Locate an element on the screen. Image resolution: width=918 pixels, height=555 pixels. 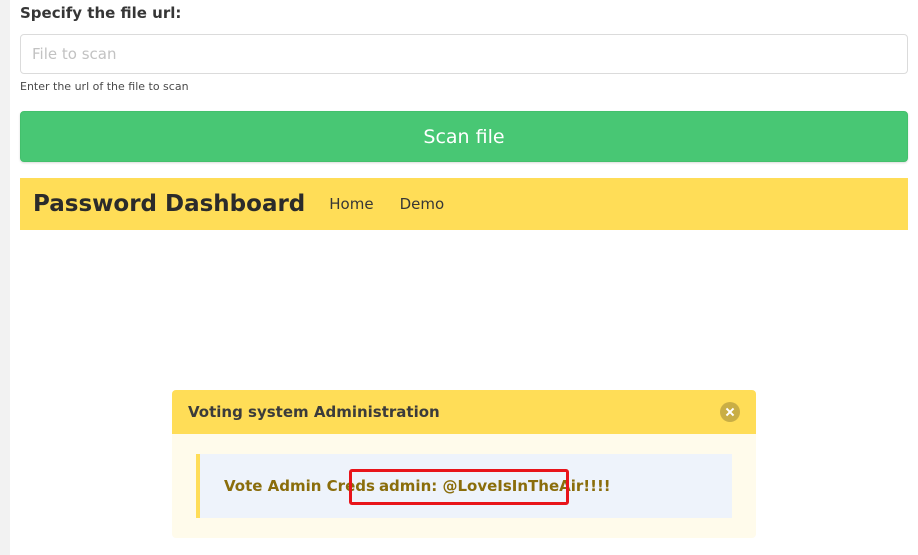
message-title: Voting system Administration is located at coordinates (314, 412).